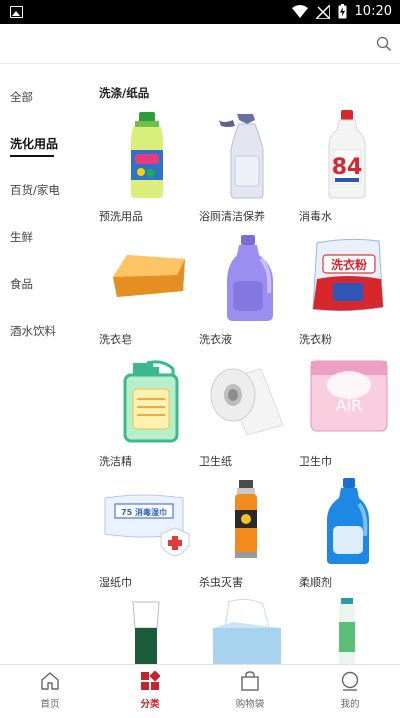 This screenshot has width=400, height=718. I want to click on product-name: 洗衣液, so click(215, 339).